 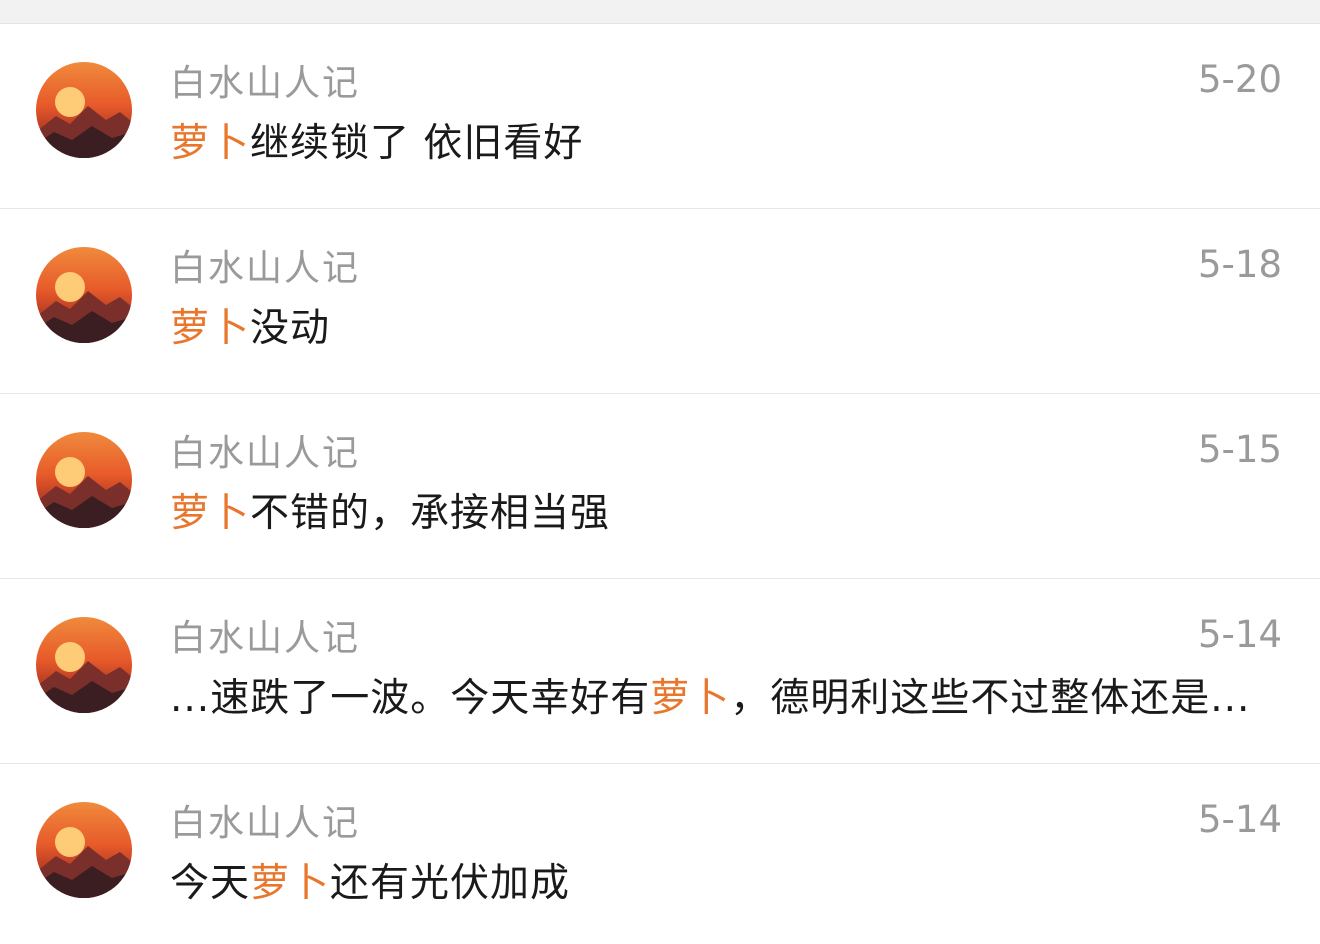 I want to click on post-snippet: 萝卜没动, so click(x=727, y=325).